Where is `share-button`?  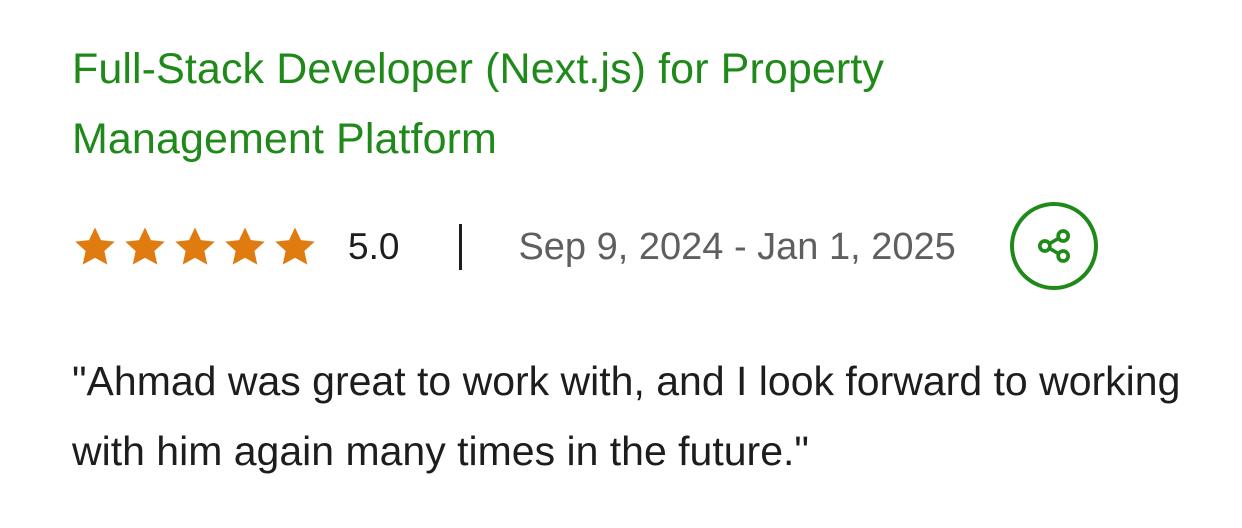
share-button is located at coordinates (1054, 246).